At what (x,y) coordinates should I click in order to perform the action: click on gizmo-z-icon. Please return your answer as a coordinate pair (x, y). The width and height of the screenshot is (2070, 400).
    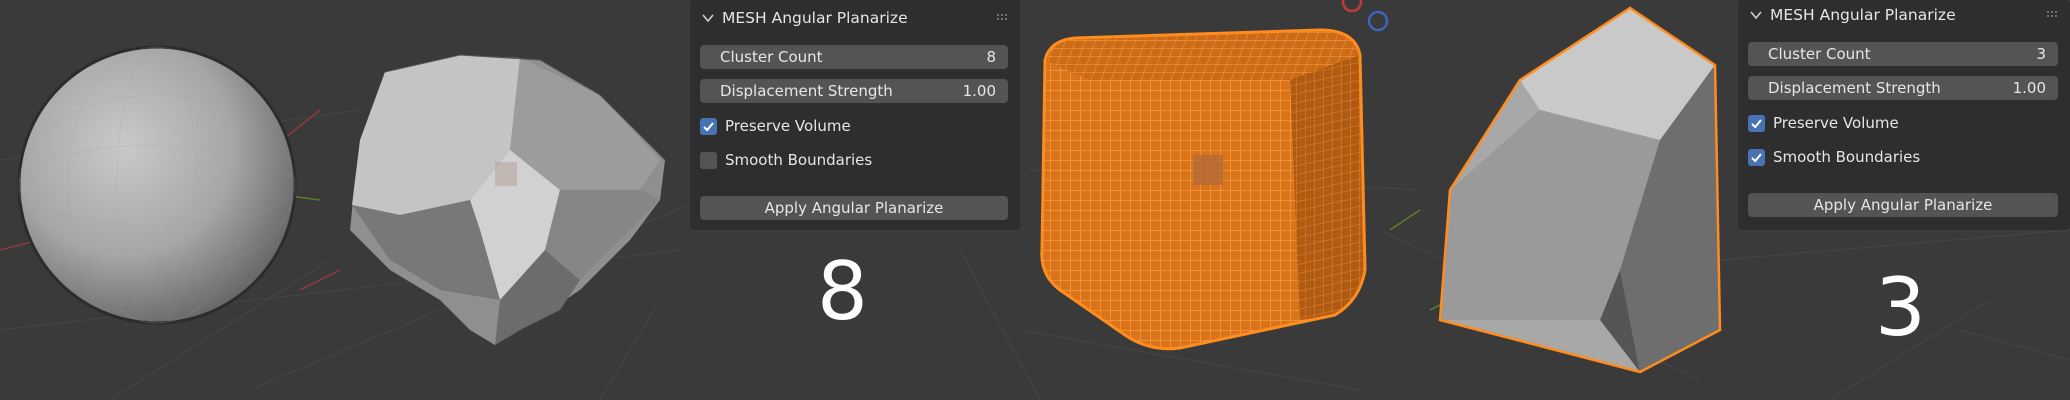
    Looking at the image, I should click on (1378, 21).